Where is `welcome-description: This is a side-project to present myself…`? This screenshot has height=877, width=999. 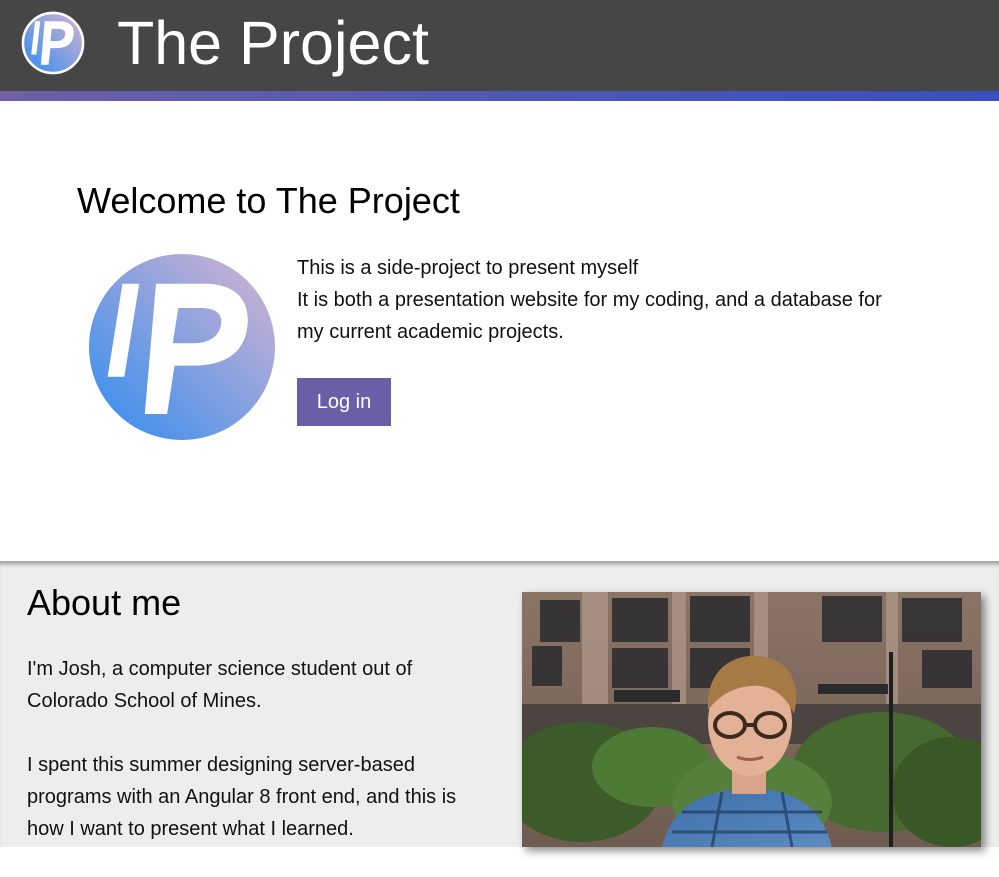 welcome-description: This is a side-project to present myself… is located at coordinates (602, 300).